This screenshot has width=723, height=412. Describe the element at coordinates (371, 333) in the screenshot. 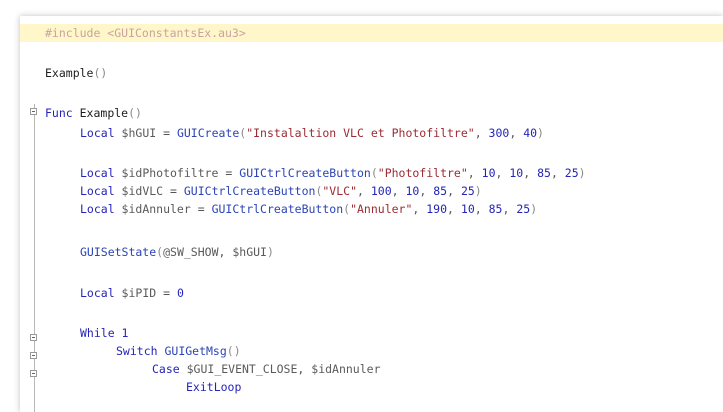

I see `code-line-while: While 1` at that location.